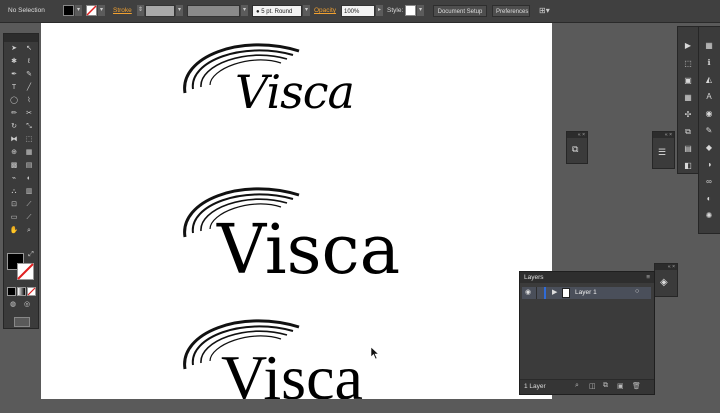 The image size is (720, 413). Describe the element at coordinates (709, 199) in the screenshot. I see `transparency-icon: ◐` at that location.